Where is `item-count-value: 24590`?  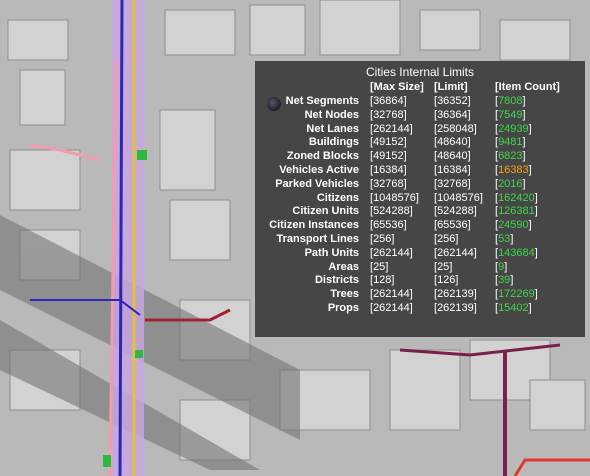 item-count-value: 24590 is located at coordinates (513, 225).